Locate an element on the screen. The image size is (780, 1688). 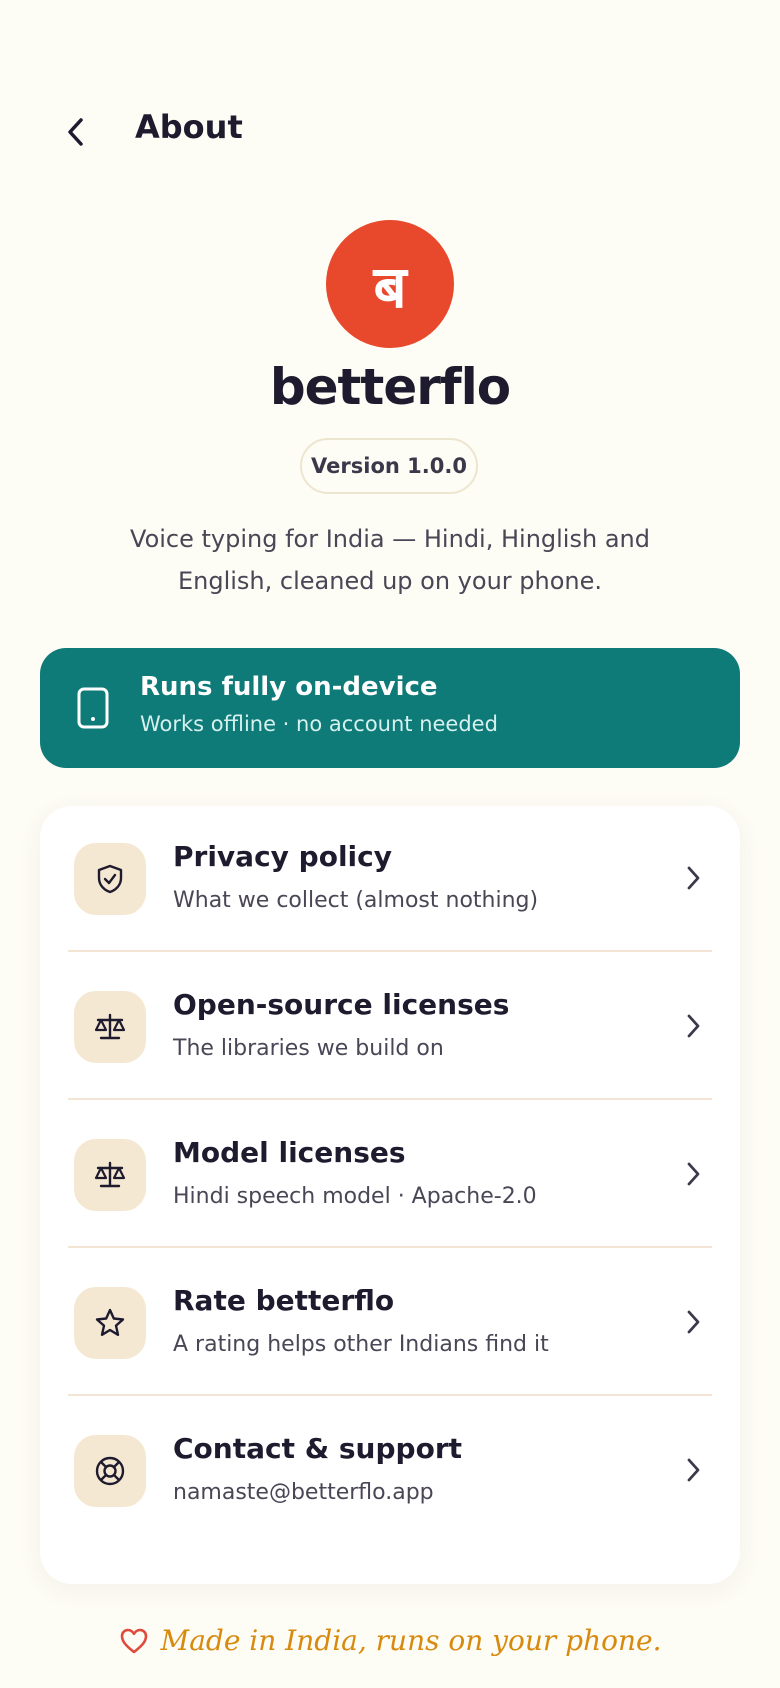
rate-icon-badge is located at coordinates (110, 1323).